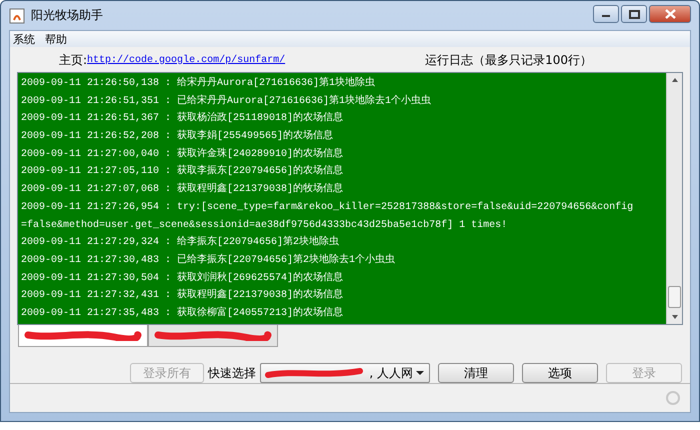 The width and height of the screenshot is (700, 430). What do you see at coordinates (476, 373) in the screenshot?
I see `button: 清理` at bounding box center [476, 373].